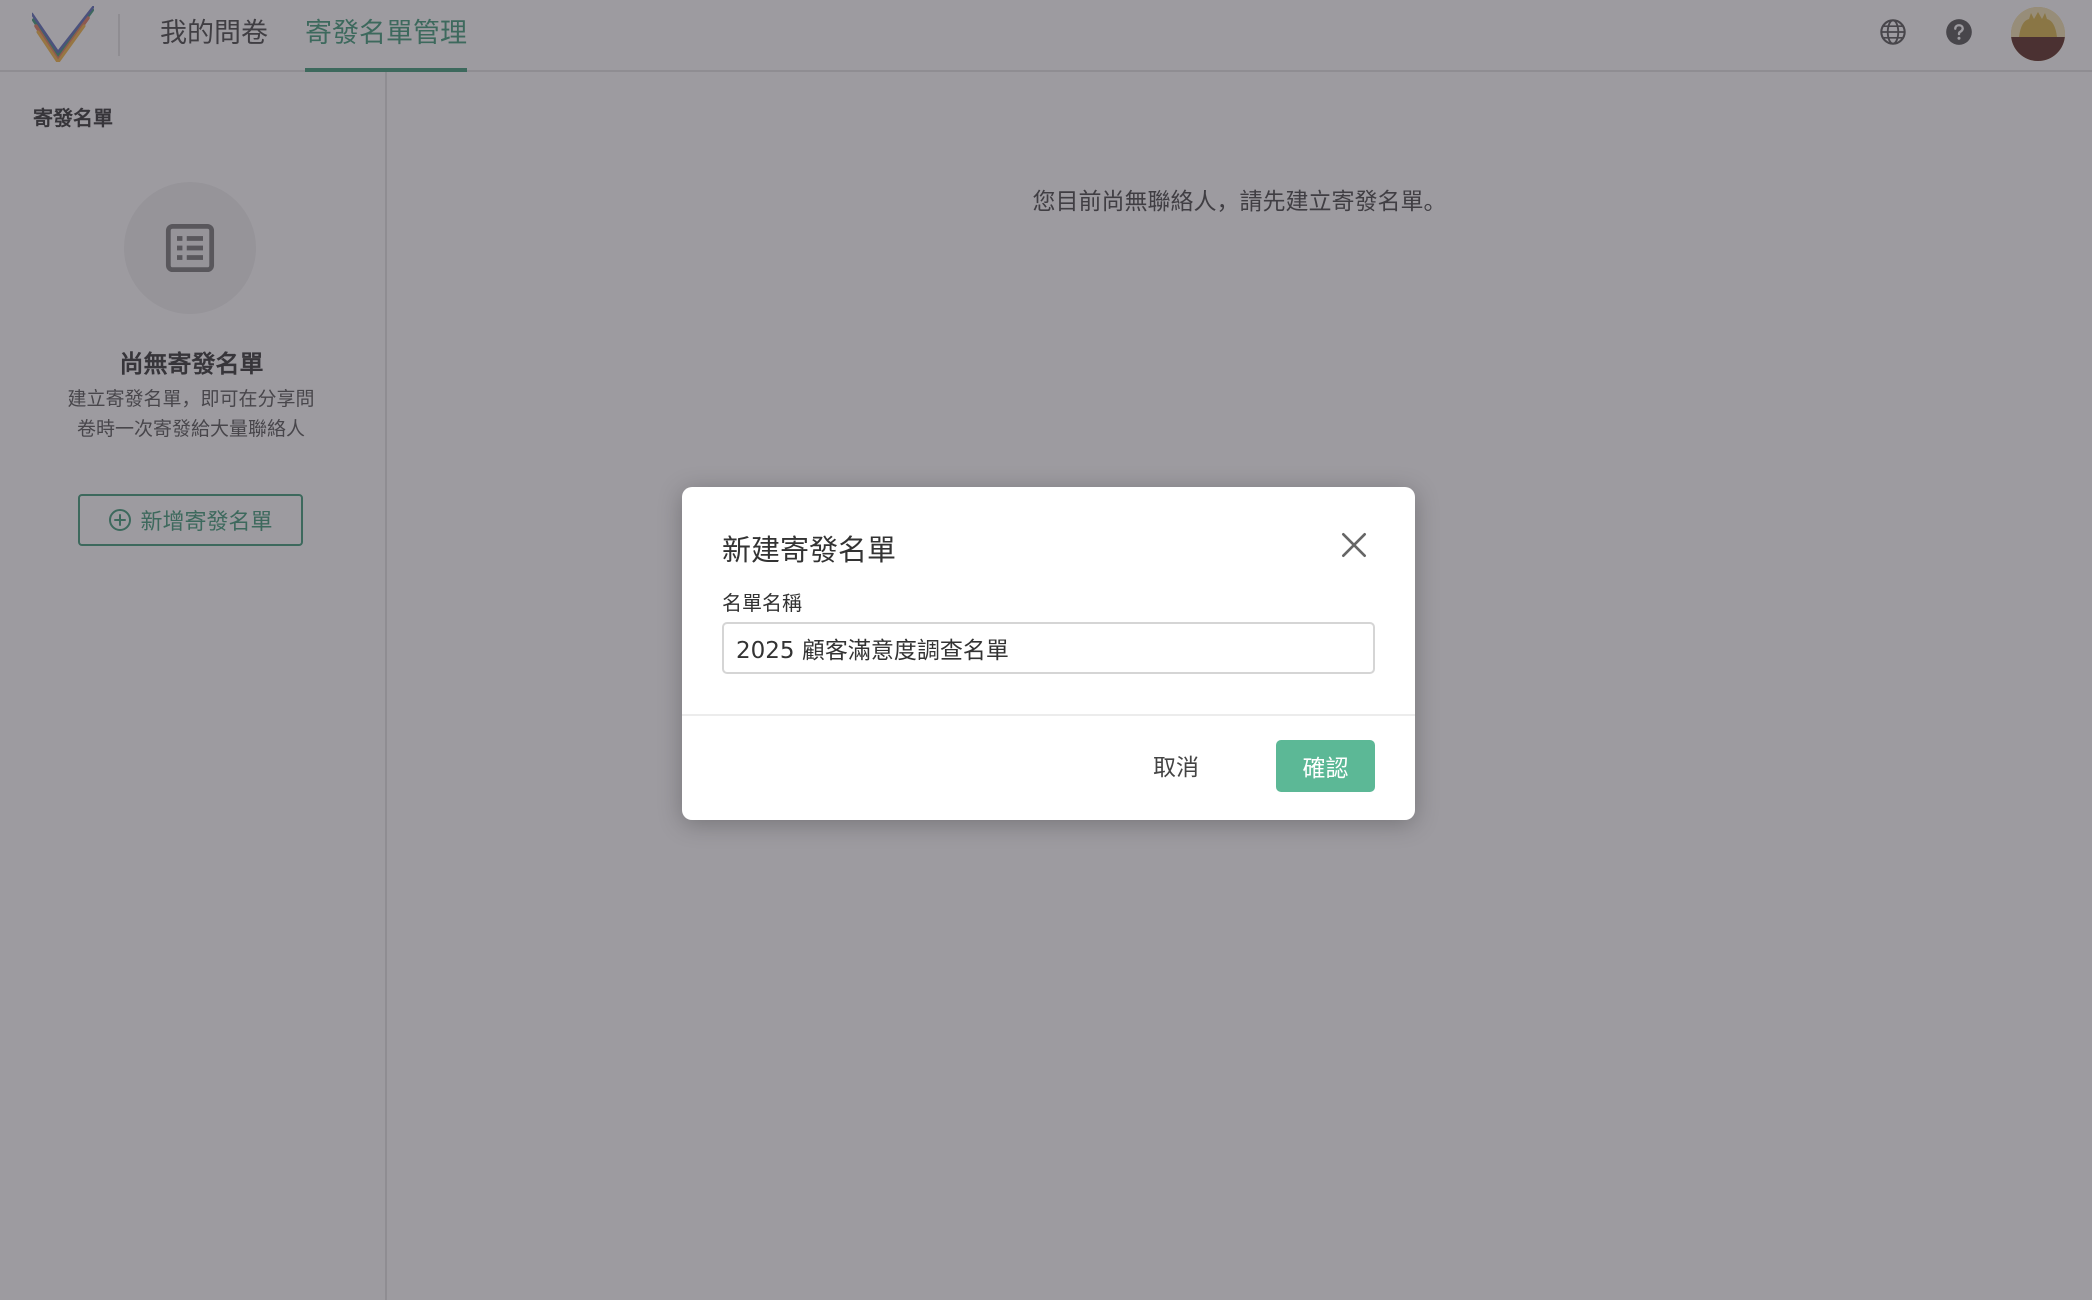  I want to click on list-name-input, so click(1048, 648).